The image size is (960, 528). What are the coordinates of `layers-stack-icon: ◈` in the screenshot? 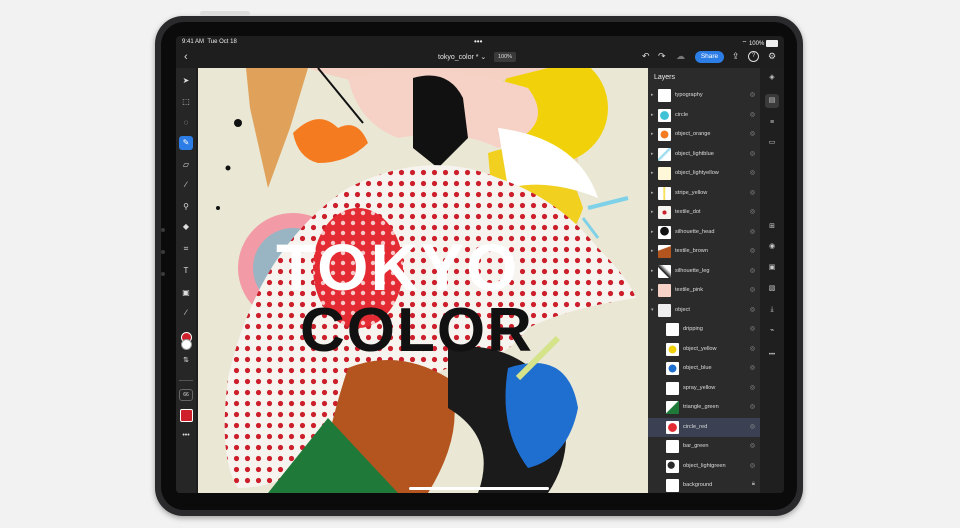 It's located at (772, 78).